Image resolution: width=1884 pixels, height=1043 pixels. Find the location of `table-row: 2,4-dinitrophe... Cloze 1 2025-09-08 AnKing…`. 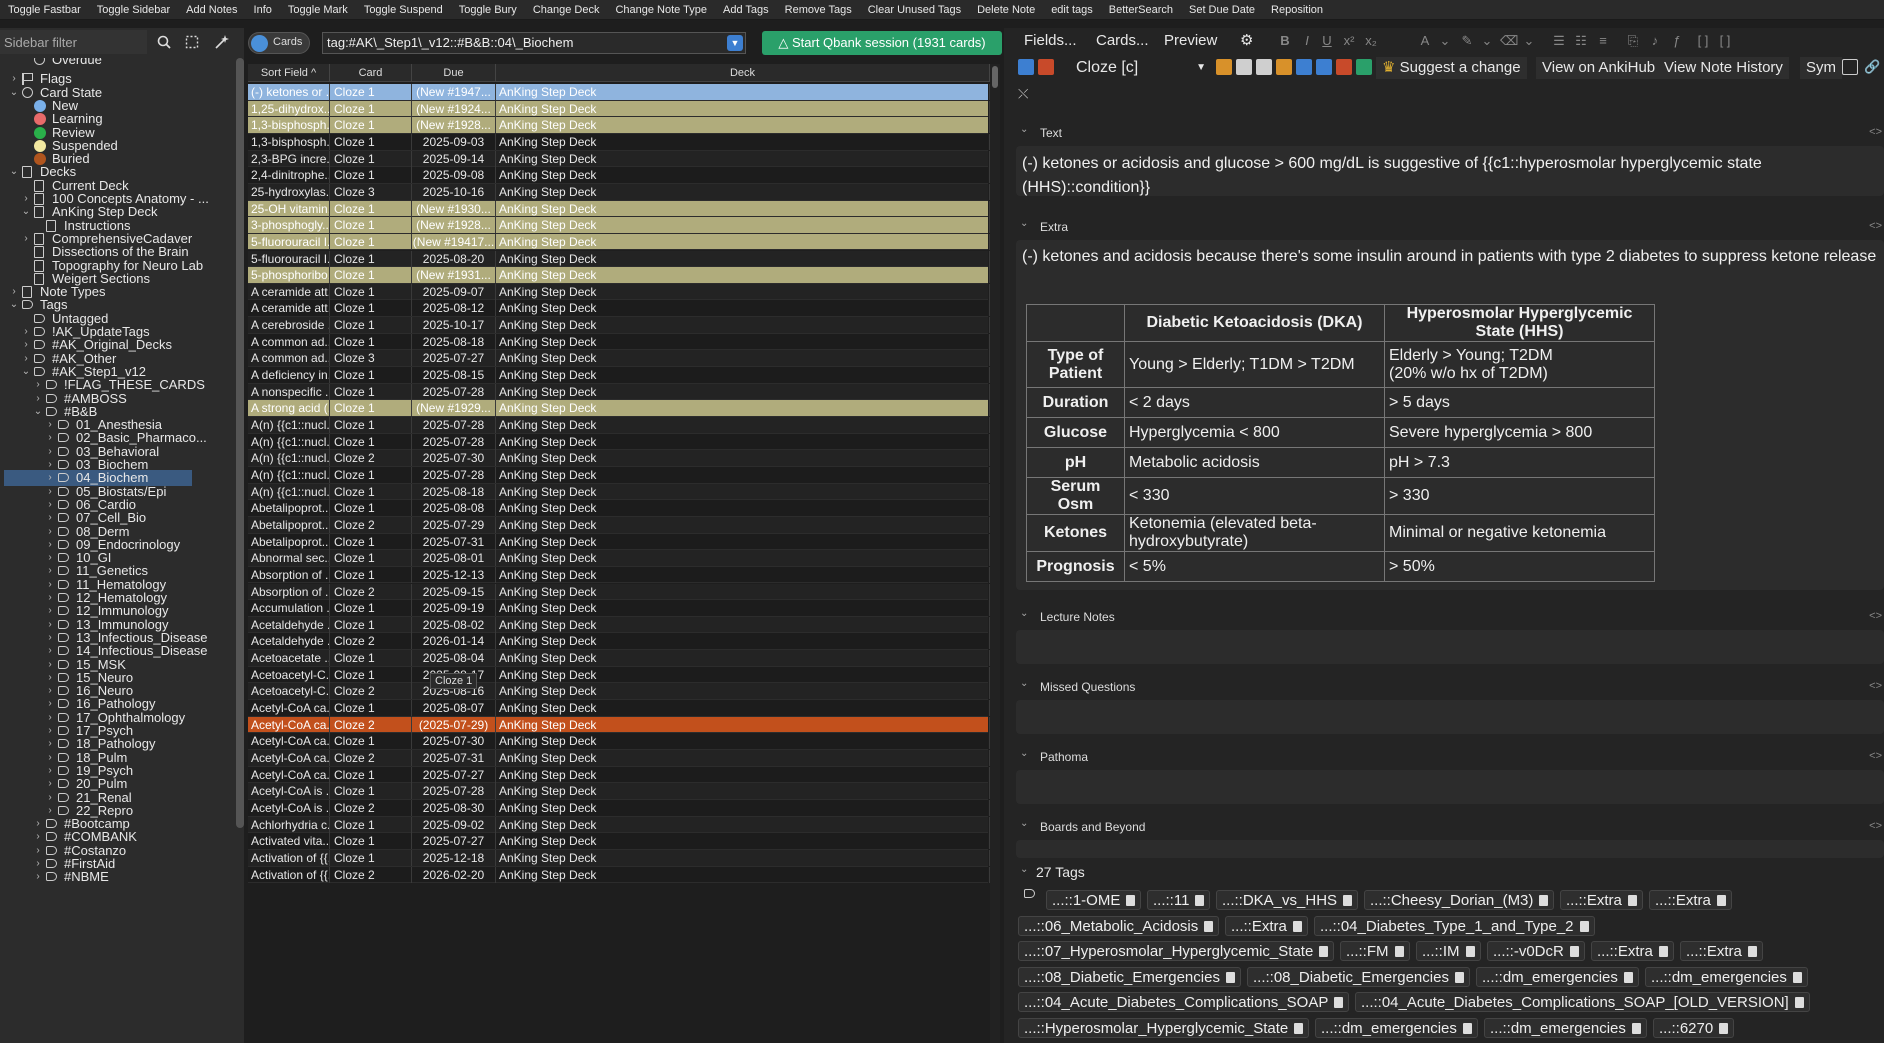

table-row: 2,4-dinitrophe... Cloze 1 2025-09-08 AnKing… is located at coordinates (619, 175).